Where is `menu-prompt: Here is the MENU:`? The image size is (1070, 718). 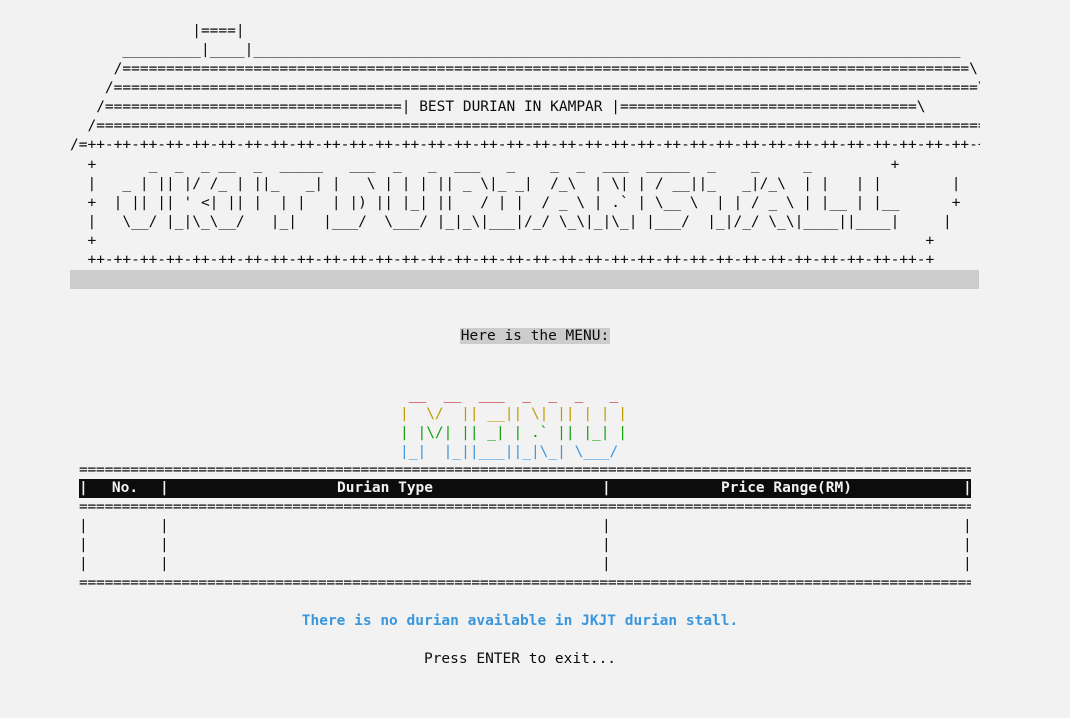 menu-prompt: Here is the MENU: is located at coordinates (535, 336).